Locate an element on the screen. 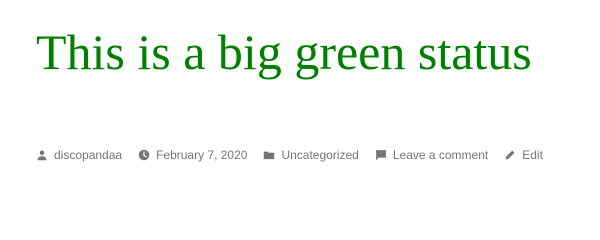  meta-edit: Edit is located at coordinates (523, 155).